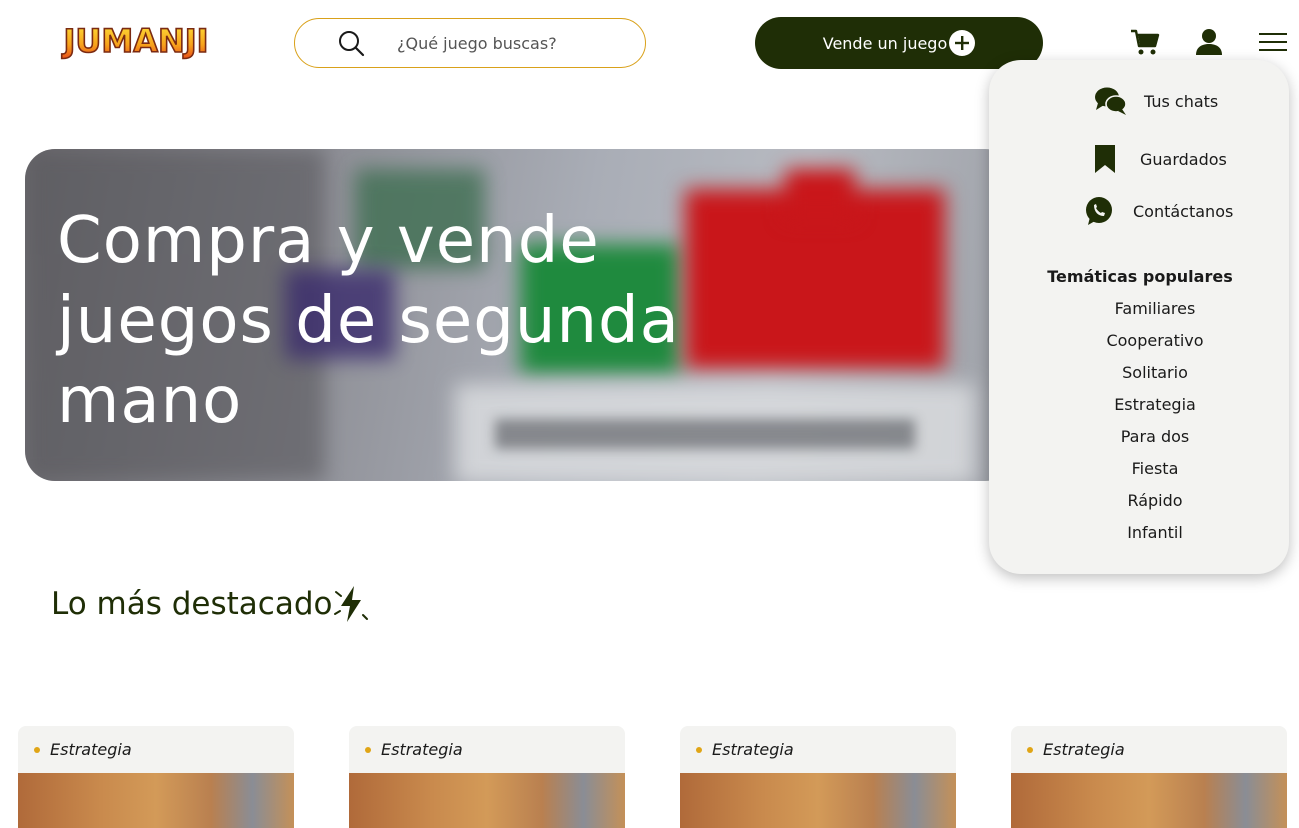 The height and width of the screenshot is (828, 1299). I want to click on featured-title-text: Lo más destacado, so click(192, 604).